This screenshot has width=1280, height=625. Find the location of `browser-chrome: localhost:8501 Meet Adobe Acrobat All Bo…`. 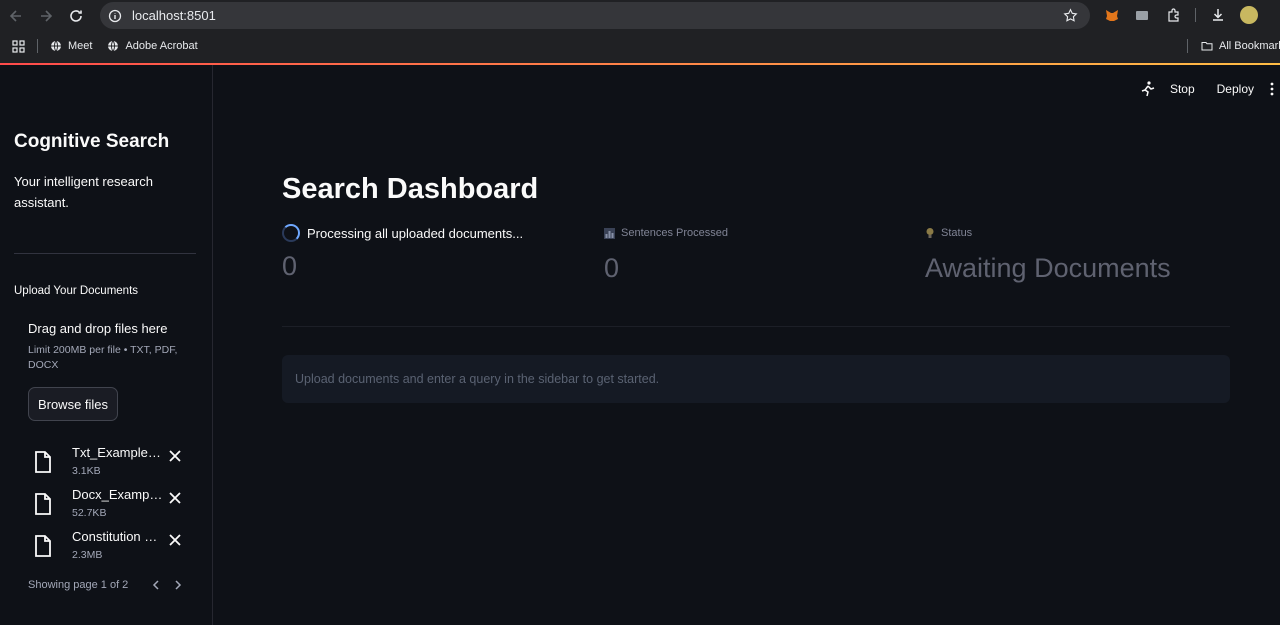

browser-chrome: localhost:8501 Meet Adobe Acrobat All Bo… is located at coordinates (640, 32).